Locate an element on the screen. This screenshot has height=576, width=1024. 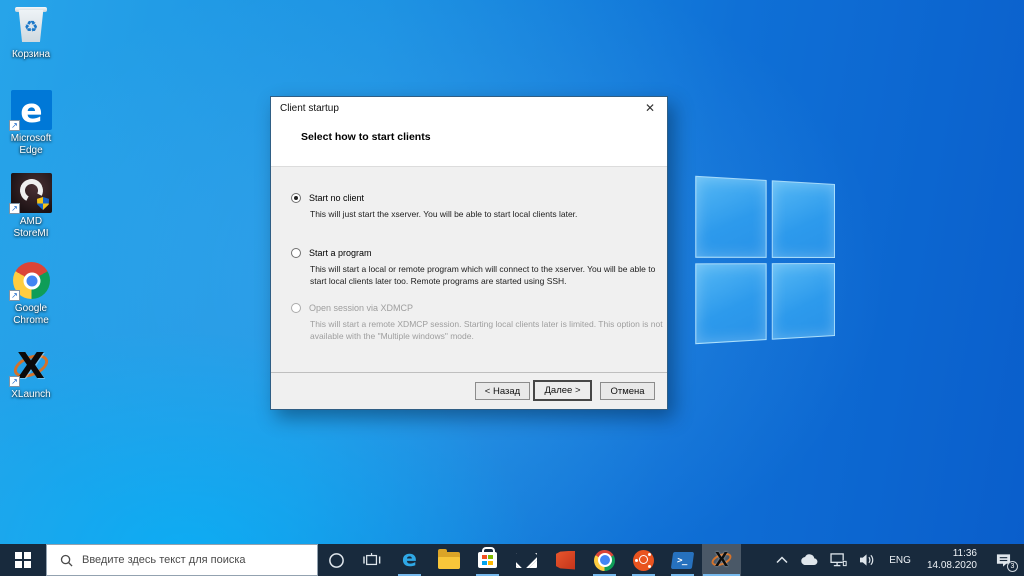
radio-start-no-client is located at coordinates (296, 198).